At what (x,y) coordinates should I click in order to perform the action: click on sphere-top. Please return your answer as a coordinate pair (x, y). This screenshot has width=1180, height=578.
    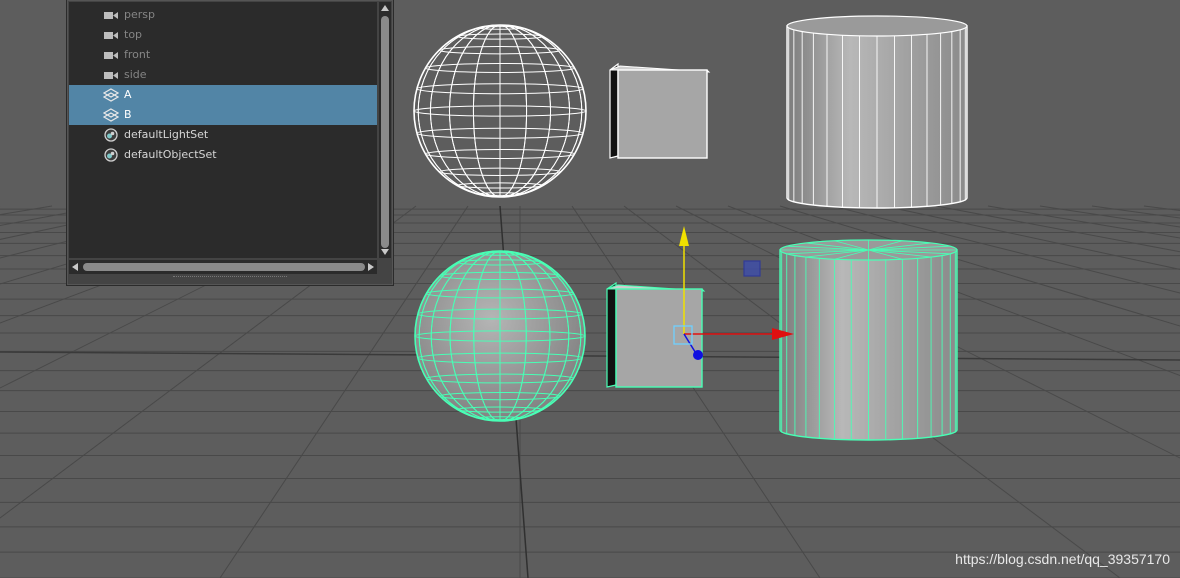
    Looking at the image, I should click on (500, 111).